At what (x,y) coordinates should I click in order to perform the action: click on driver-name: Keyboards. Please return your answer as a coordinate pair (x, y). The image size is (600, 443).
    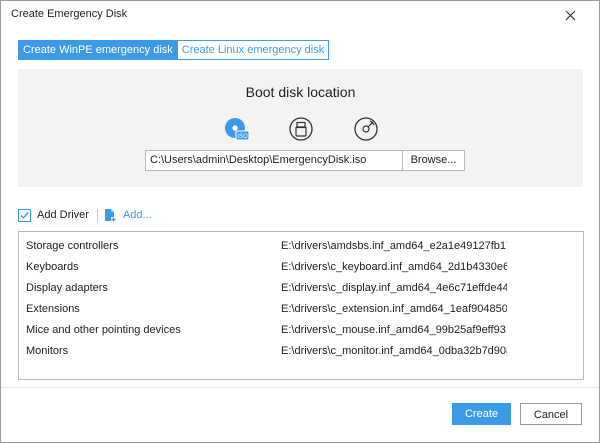
    Looking at the image, I should click on (52, 267).